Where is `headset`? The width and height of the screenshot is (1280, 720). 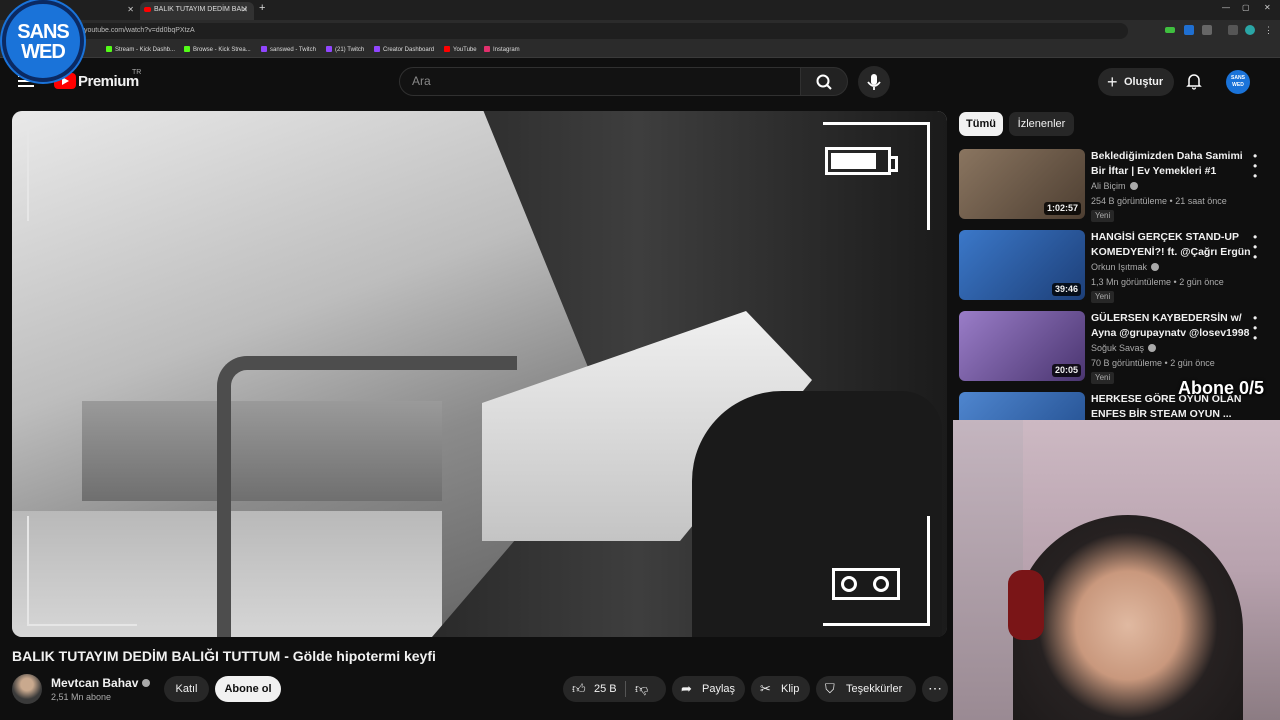 headset is located at coordinates (1026, 605).